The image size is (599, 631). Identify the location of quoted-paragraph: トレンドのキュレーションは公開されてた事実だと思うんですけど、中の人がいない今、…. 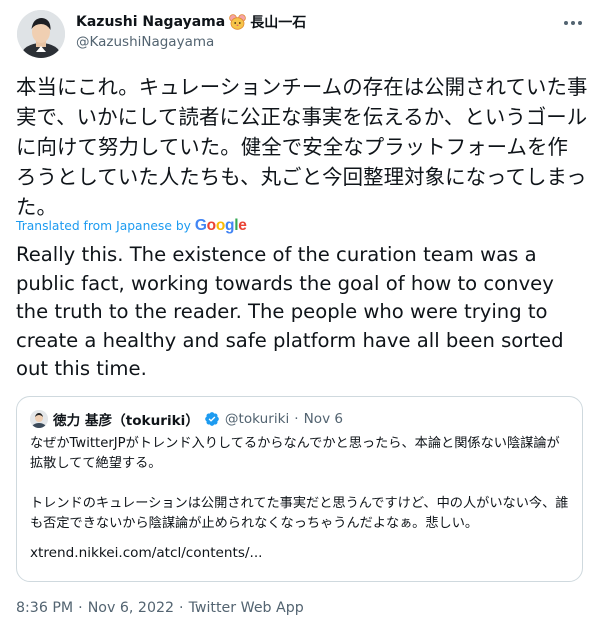
(299, 513).